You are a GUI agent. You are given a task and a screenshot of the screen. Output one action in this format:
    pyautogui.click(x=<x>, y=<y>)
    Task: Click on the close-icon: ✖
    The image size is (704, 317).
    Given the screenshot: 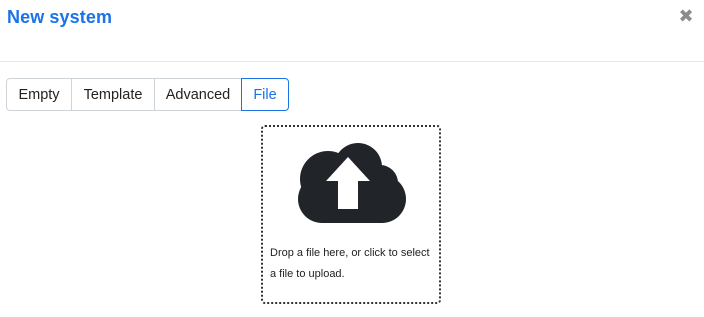 What is the action you would take?
    pyautogui.click(x=686, y=16)
    